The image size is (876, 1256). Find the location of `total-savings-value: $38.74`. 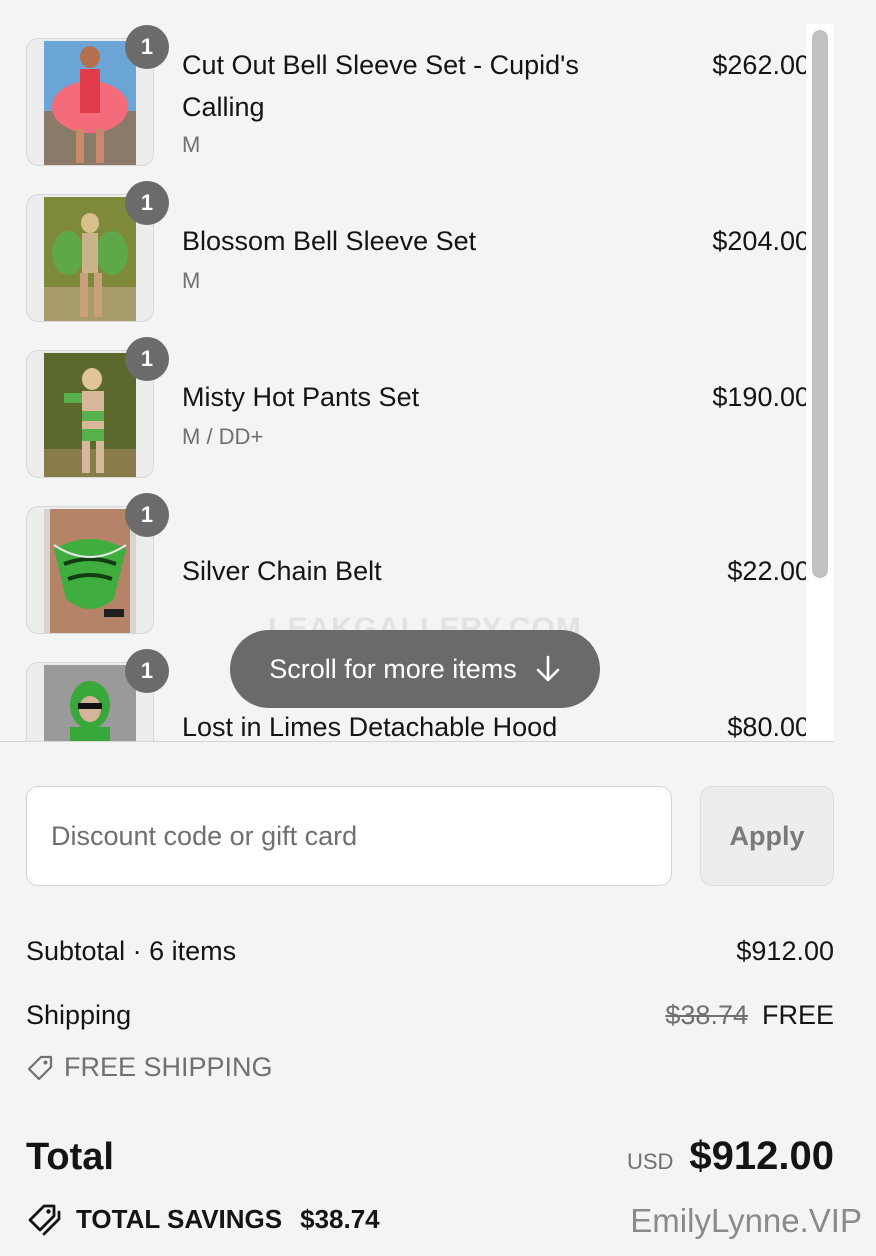

total-savings-value: $38.74 is located at coordinates (340, 1218).